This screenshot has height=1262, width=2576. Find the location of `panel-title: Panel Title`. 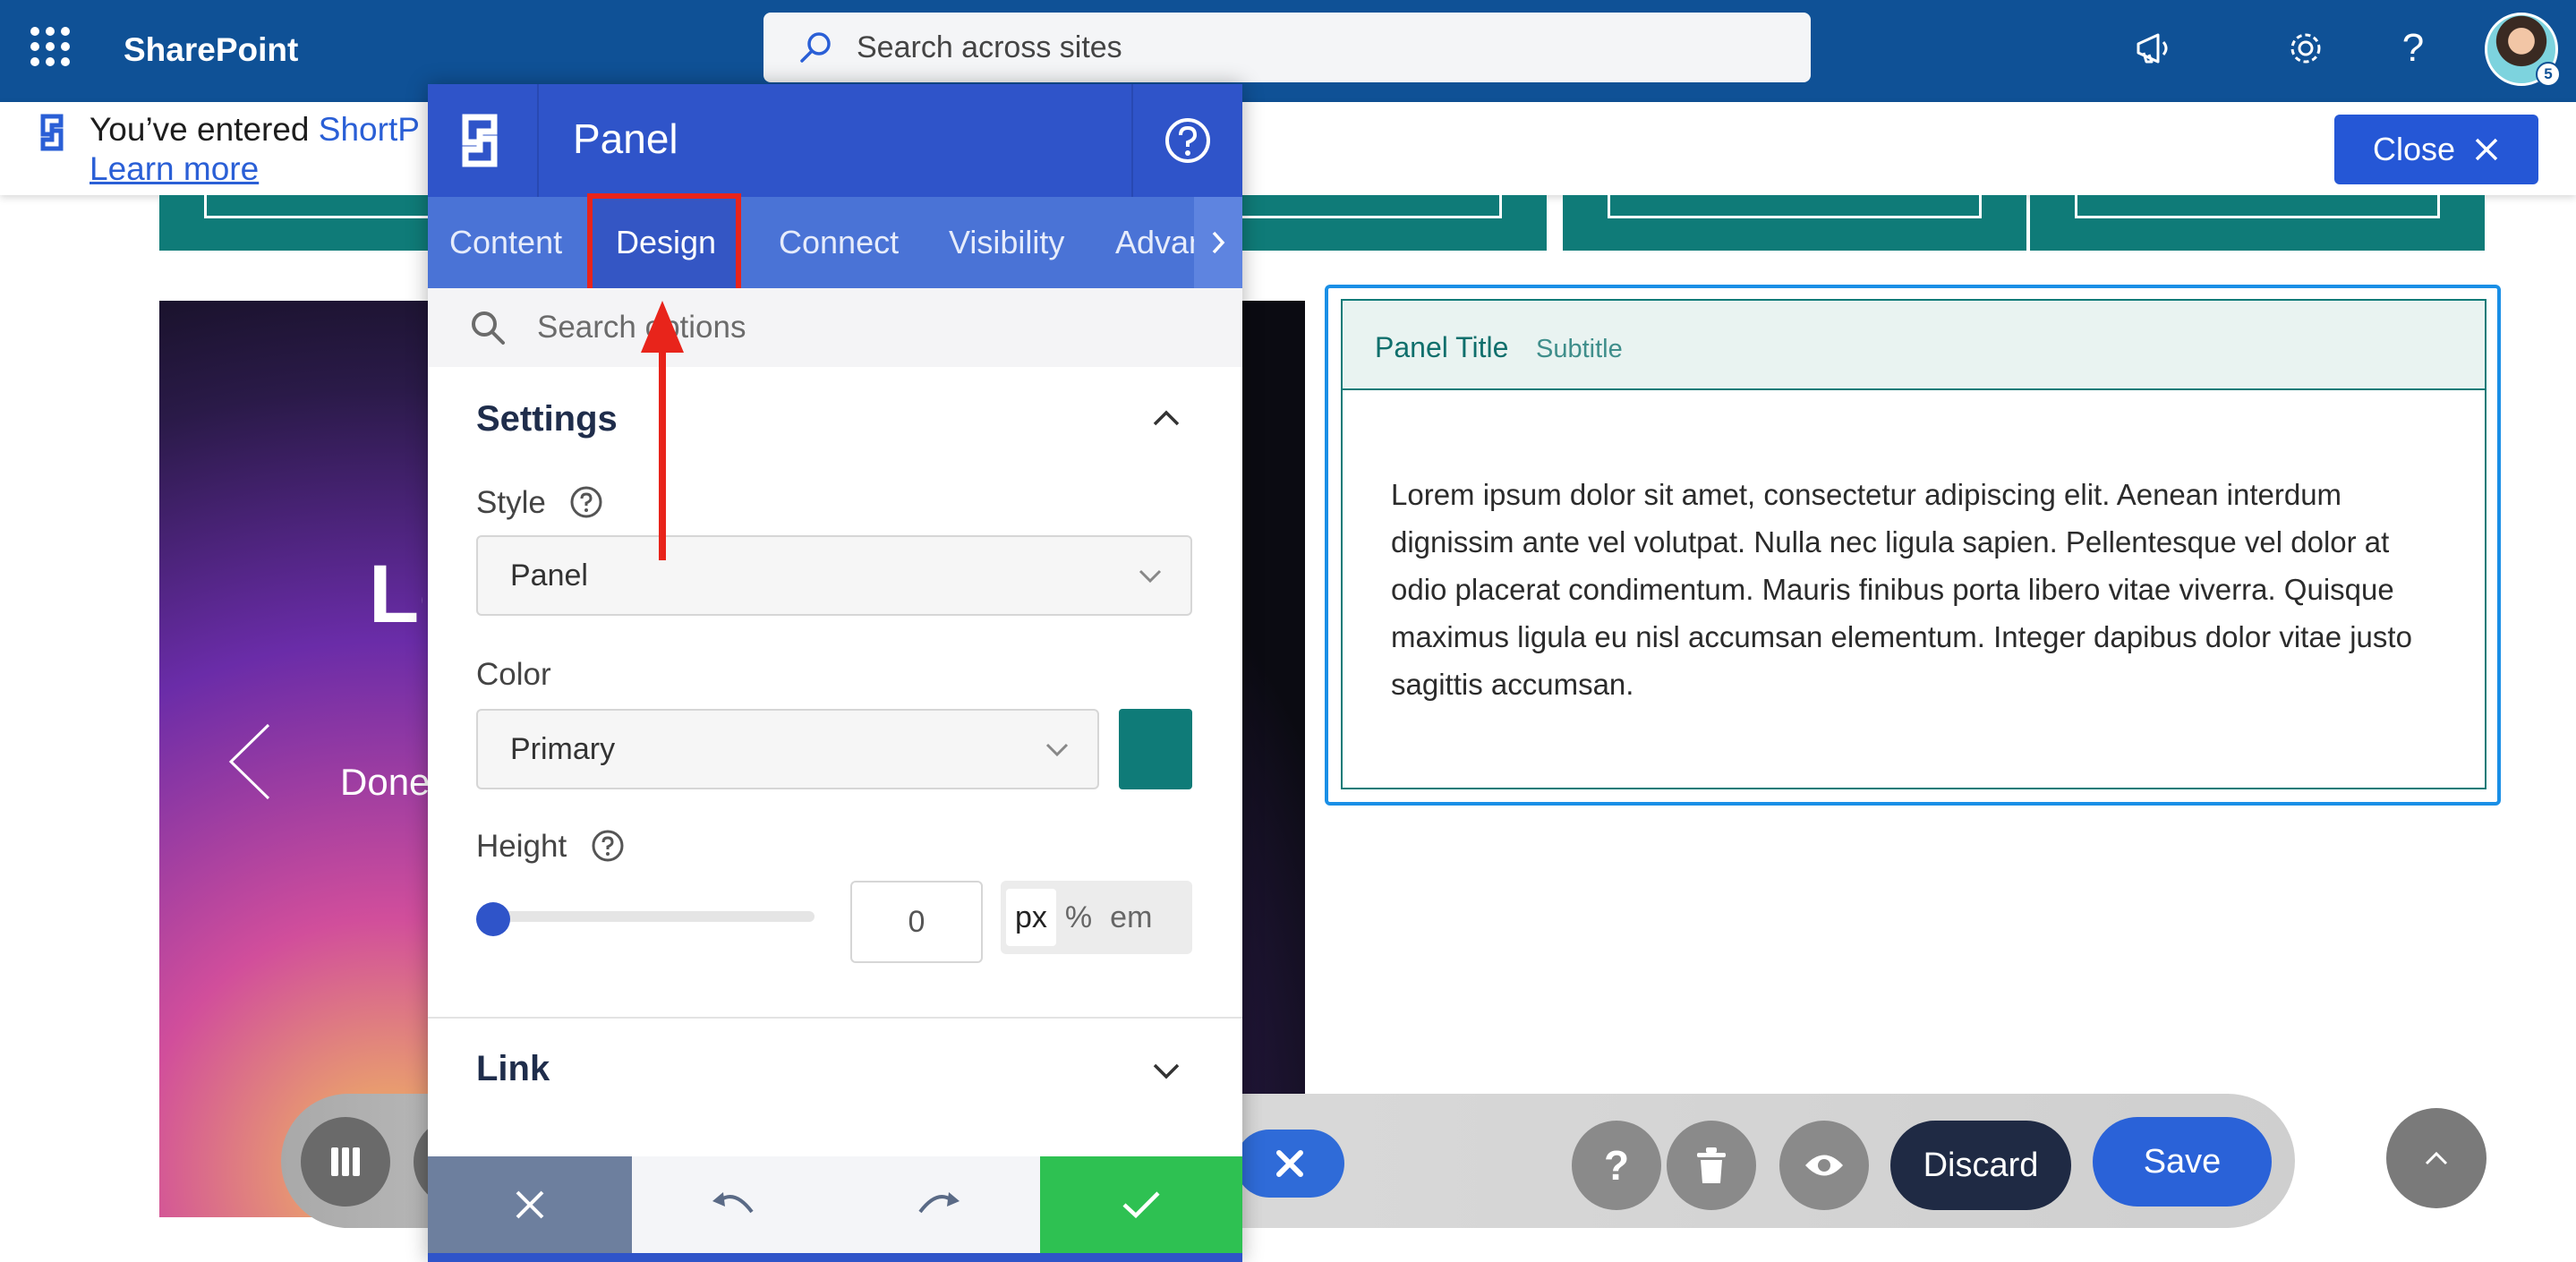

panel-title: Panel Title is located at coordinates (1442, 347).